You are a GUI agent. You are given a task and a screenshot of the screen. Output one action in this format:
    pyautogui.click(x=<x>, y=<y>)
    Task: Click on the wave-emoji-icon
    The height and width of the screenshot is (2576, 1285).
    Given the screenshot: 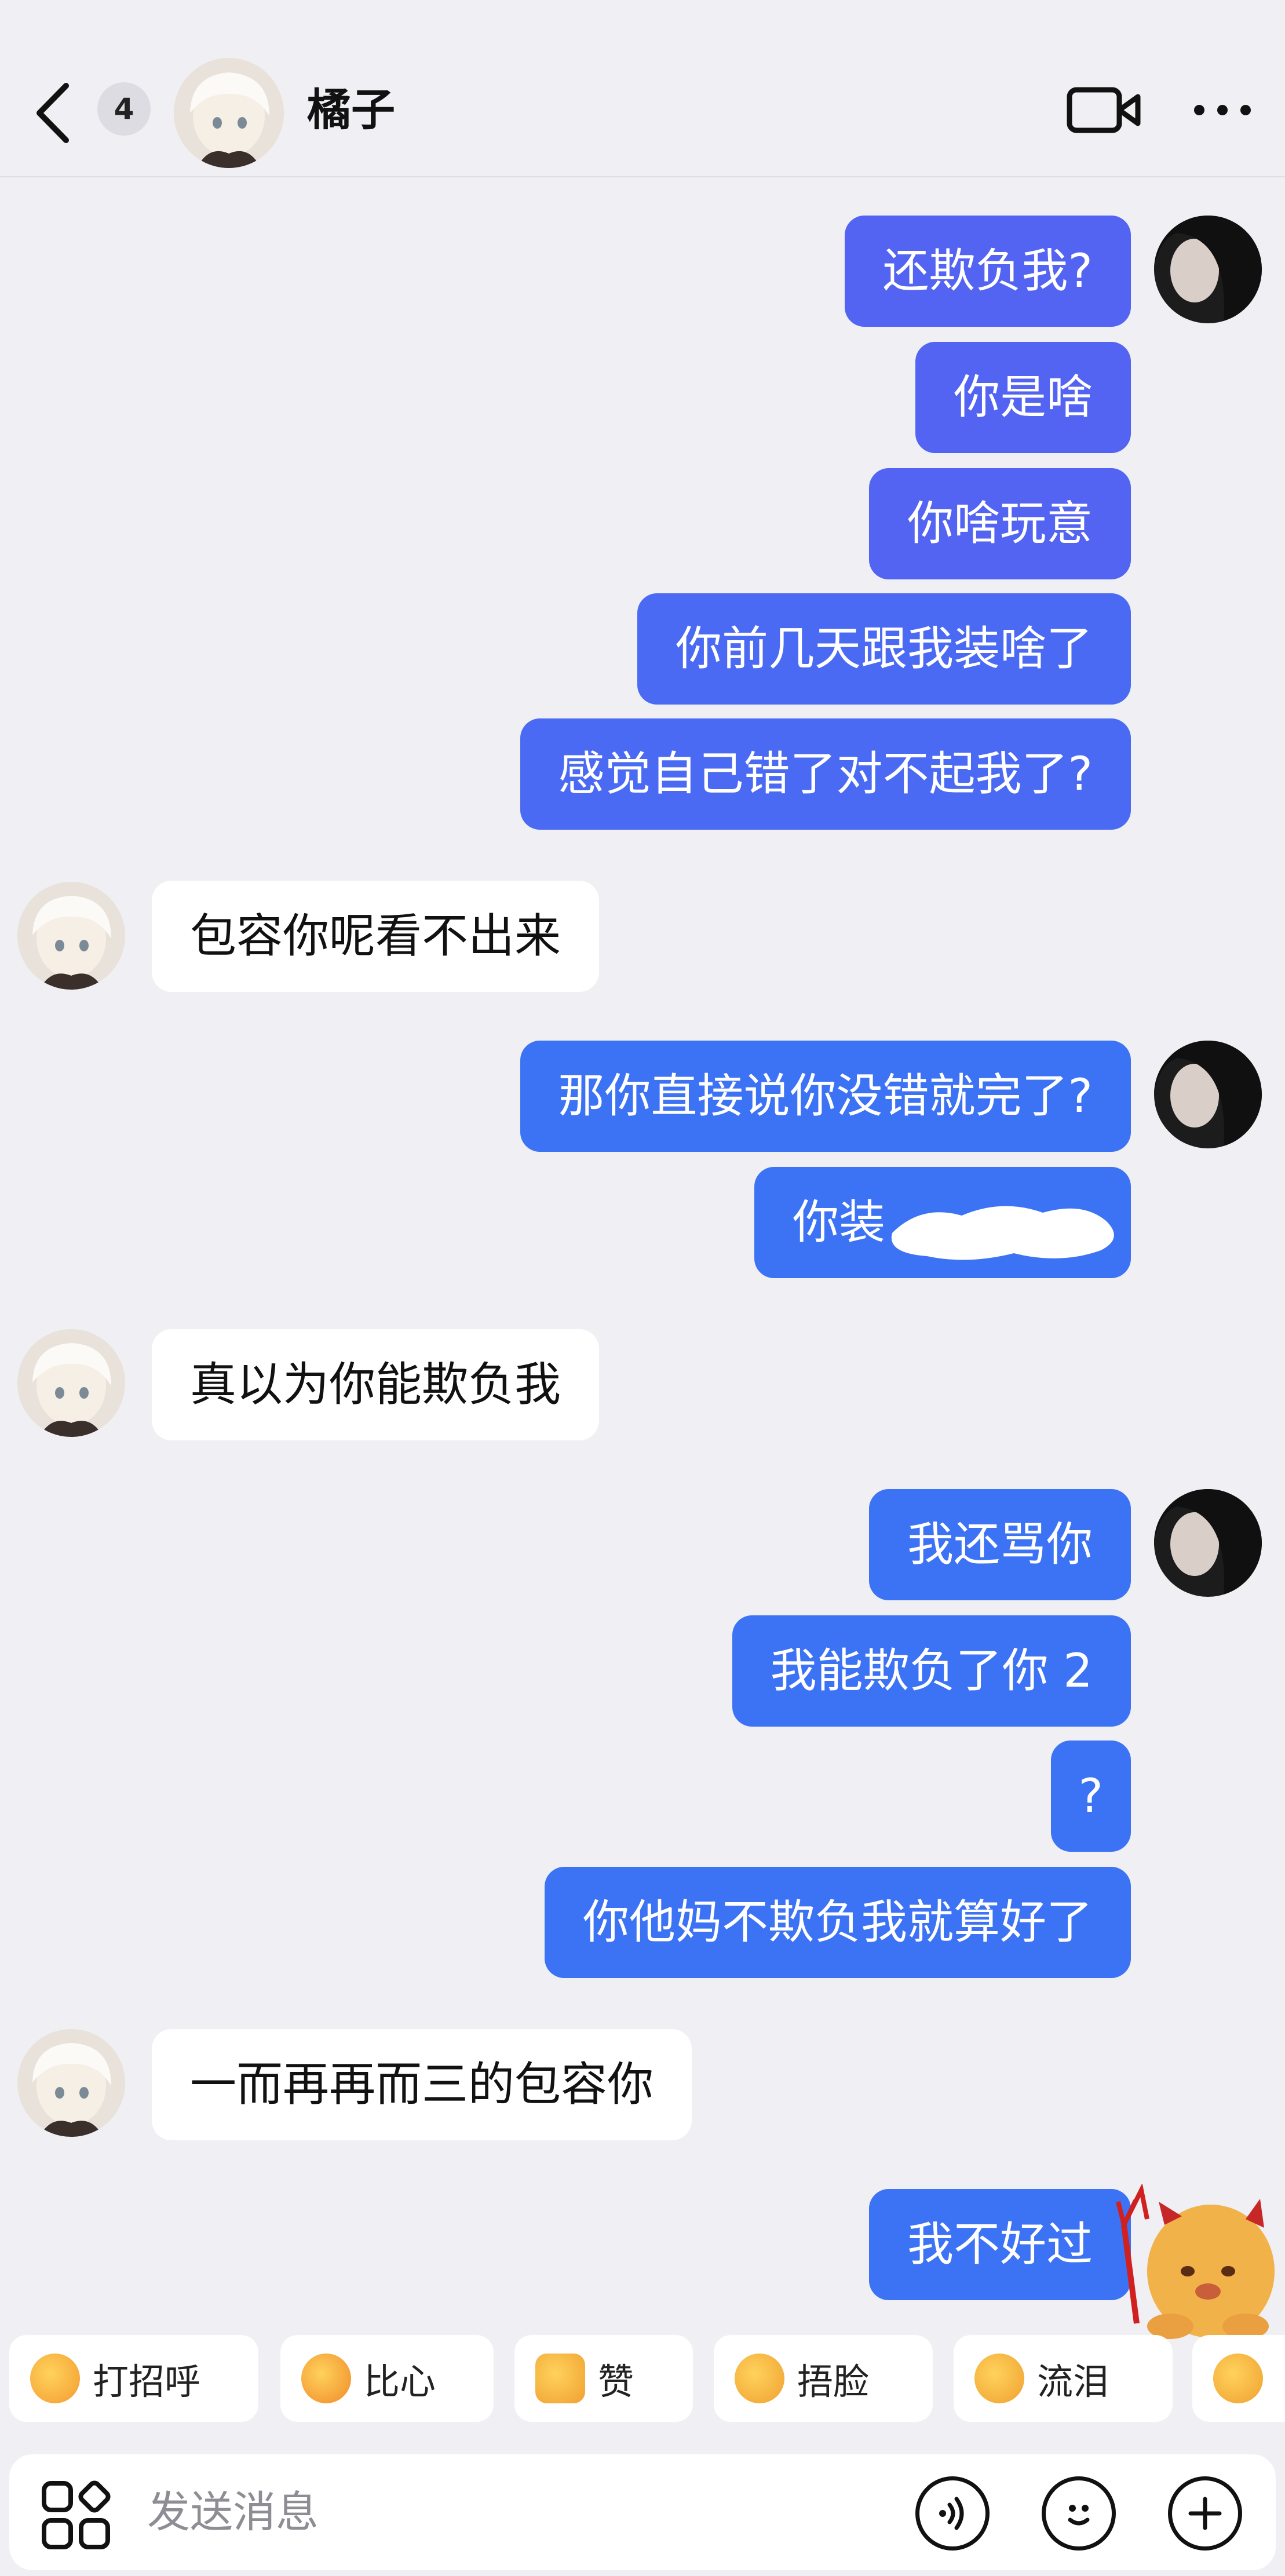 What is the action you would take?
    pyautogui.click(x=55, y=2378)
    